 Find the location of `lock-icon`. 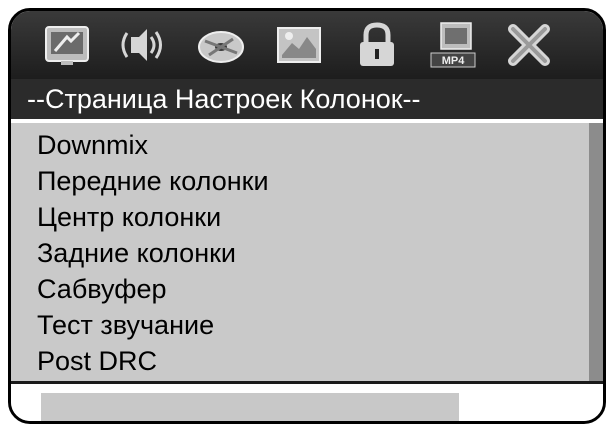

lock-icon is located at coordinates (377, 45).